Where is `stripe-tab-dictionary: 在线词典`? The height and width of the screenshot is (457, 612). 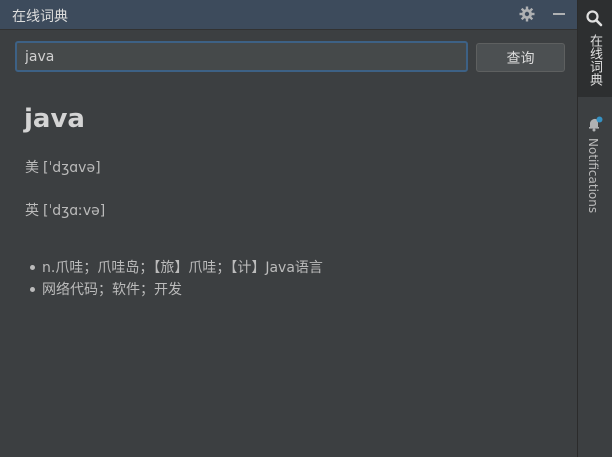 stripe-tab-dictionary: 在线词典 is located at coordinates (595, 48).